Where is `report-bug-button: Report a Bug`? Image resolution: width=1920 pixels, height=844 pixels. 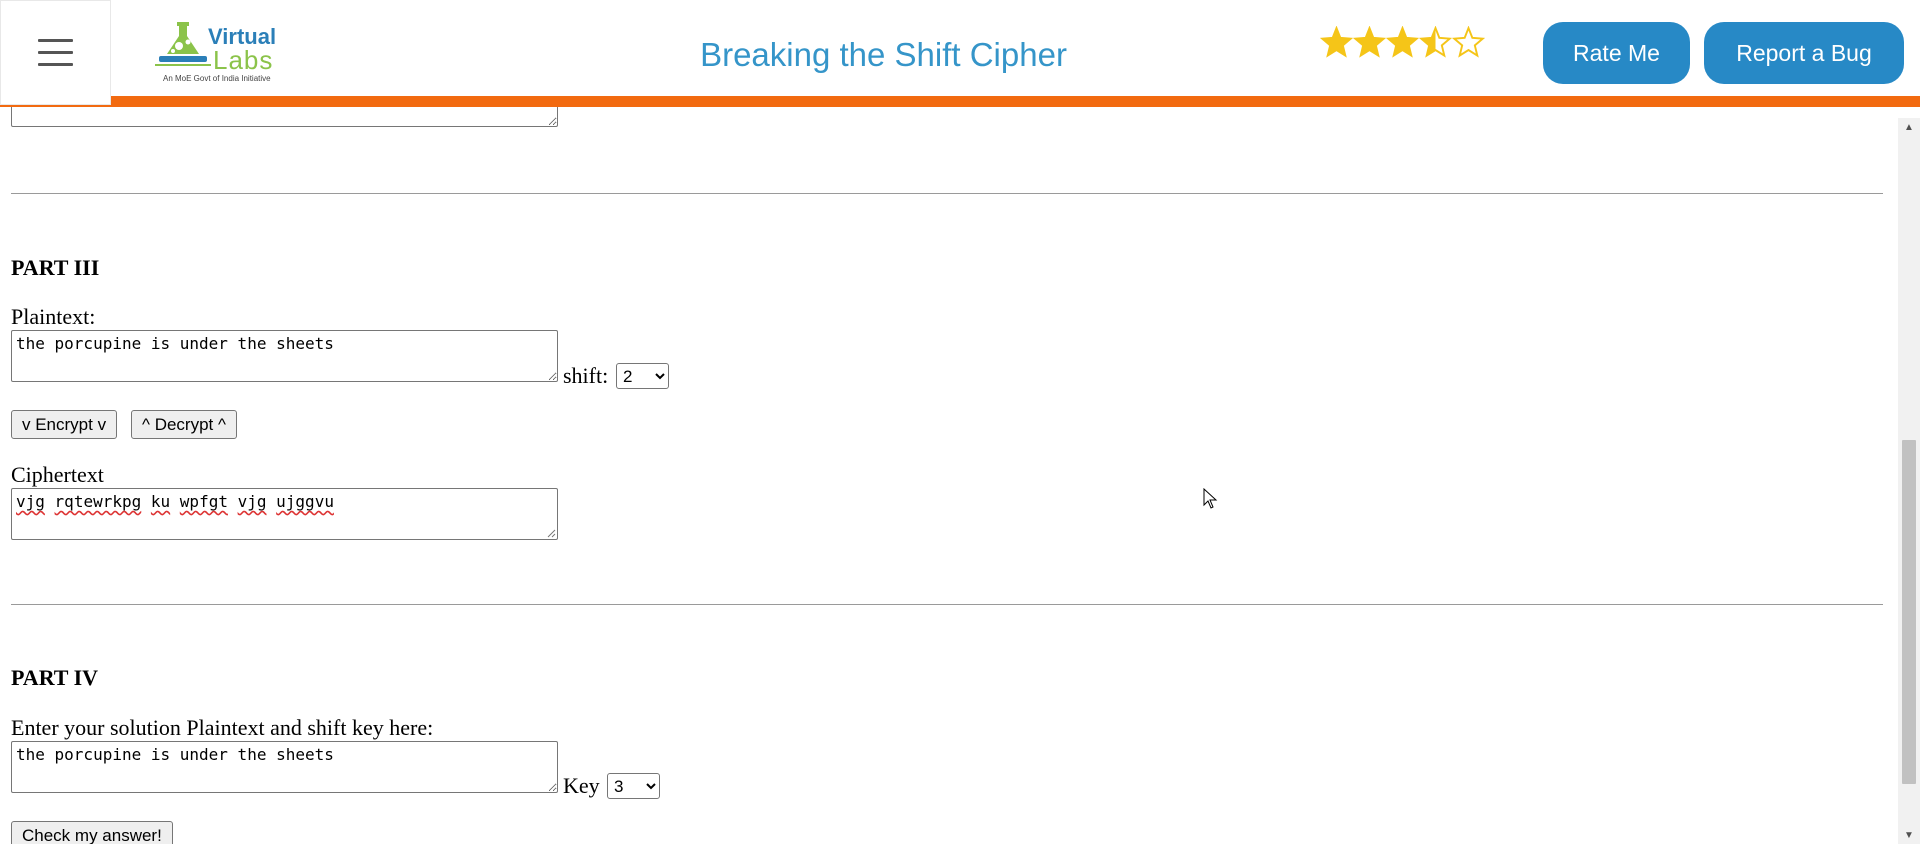
report-bug-button: Report a Bug is located at coordinates (1804, 53).